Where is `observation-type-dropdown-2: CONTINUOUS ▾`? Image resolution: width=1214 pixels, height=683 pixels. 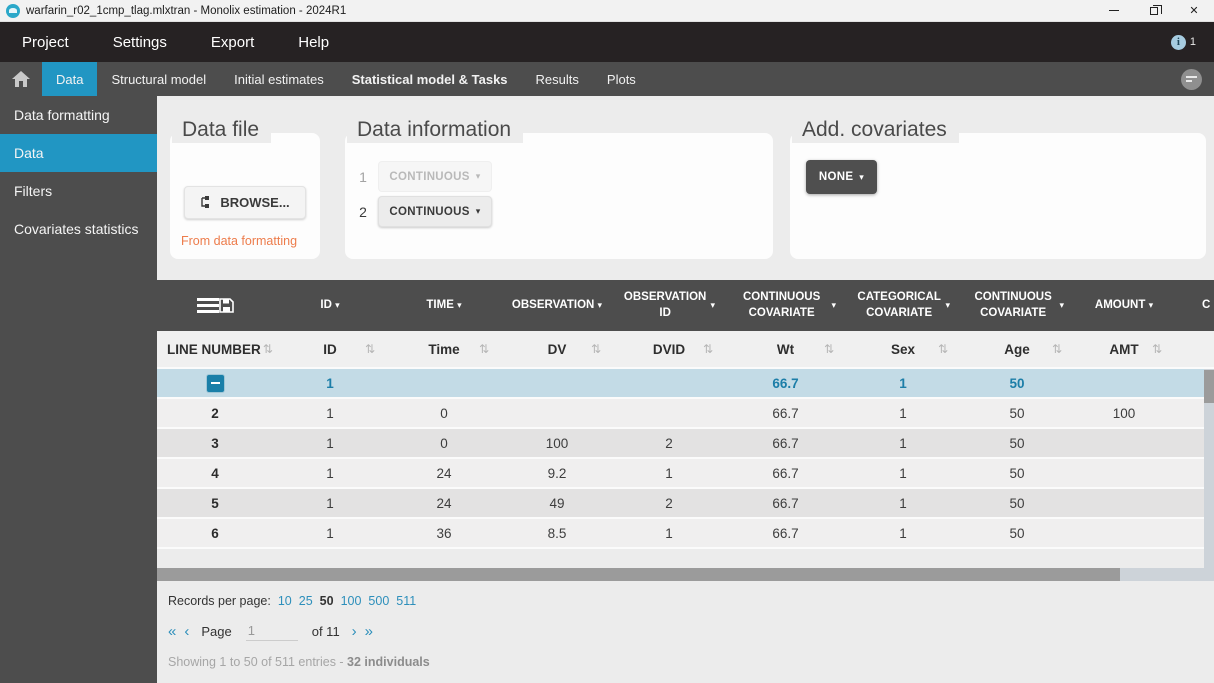
observation-type-dropdown-2: CONTINUOUS ▾ is located at coordinates (435, 211).